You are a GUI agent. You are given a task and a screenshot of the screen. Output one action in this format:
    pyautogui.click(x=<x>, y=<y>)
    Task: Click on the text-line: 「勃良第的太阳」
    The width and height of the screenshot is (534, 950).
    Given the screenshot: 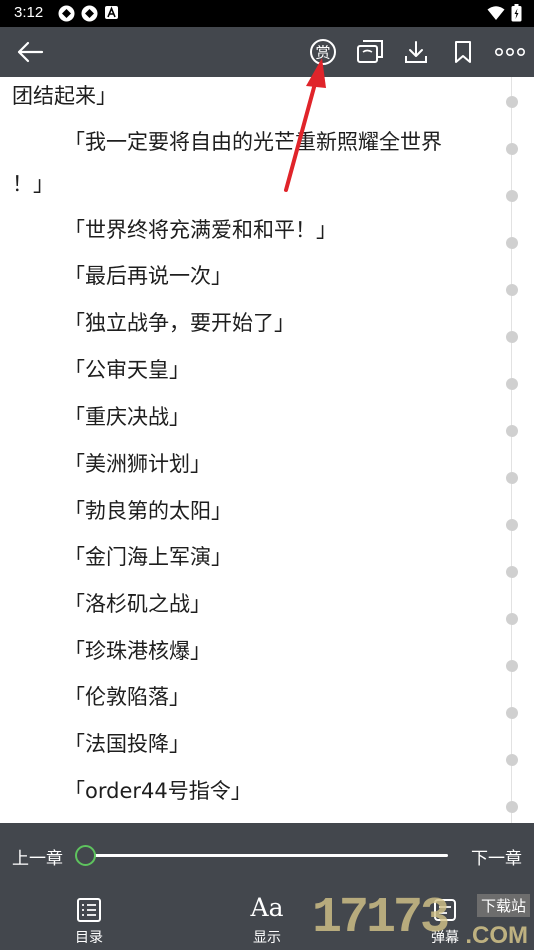 What is the action you would take?
    pyautogui.click(x=148, y=511)
    